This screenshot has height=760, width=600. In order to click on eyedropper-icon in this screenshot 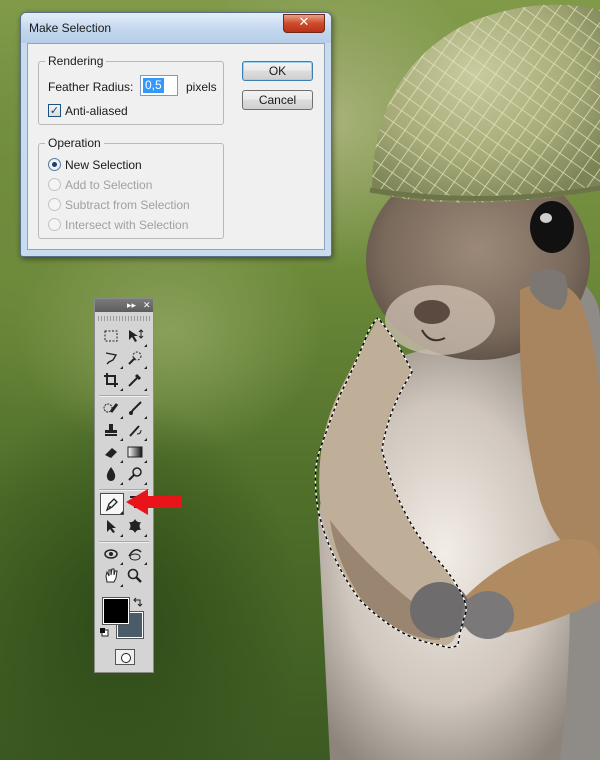, I will do `click(135, 380)`.